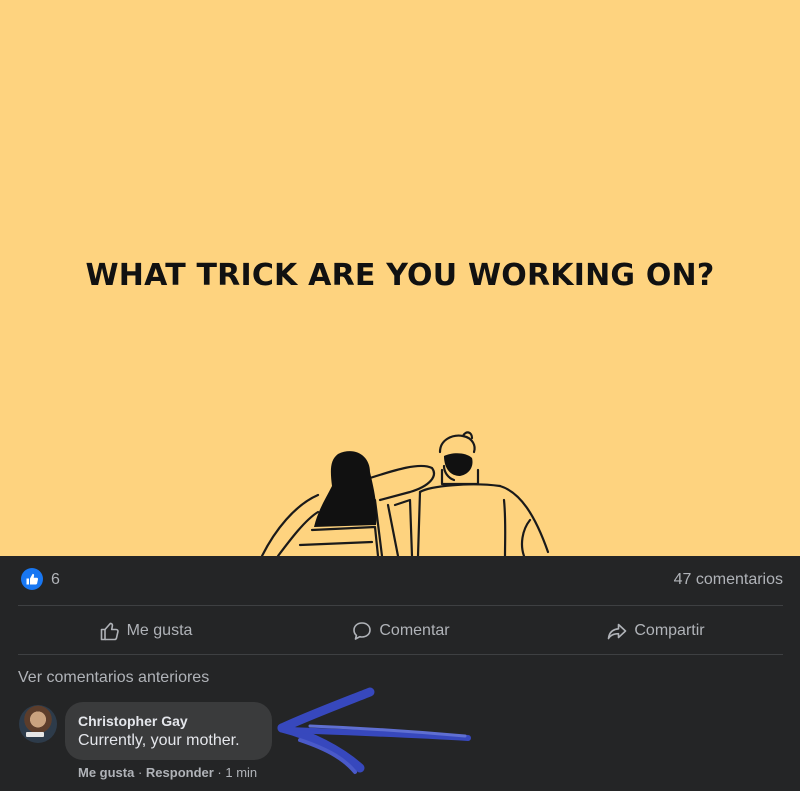  Describe the element at coordinates (180, 772) in the screenshot. I see `comment-reply-link: Responder` at that location.